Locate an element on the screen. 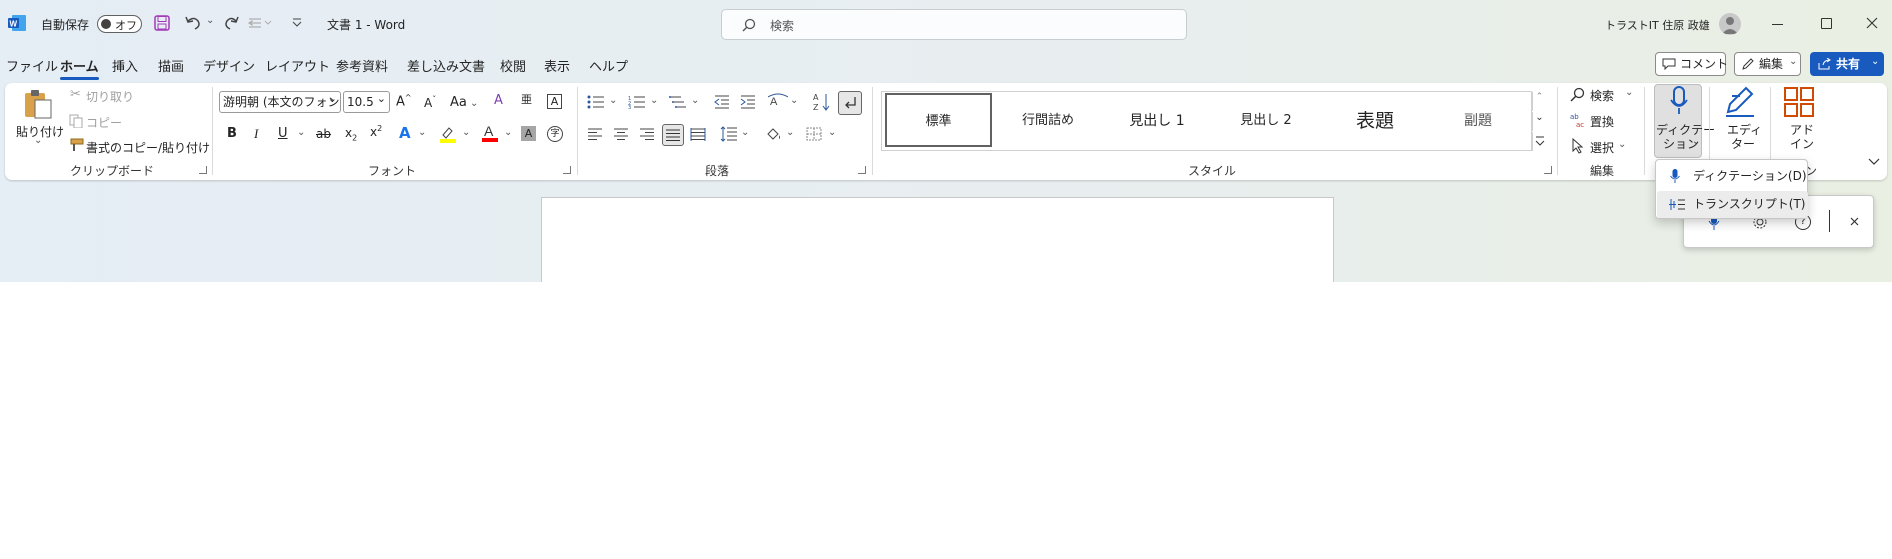 The image size is (1892, 559). close-dictation-icon is located at coordinates (1854, 221).